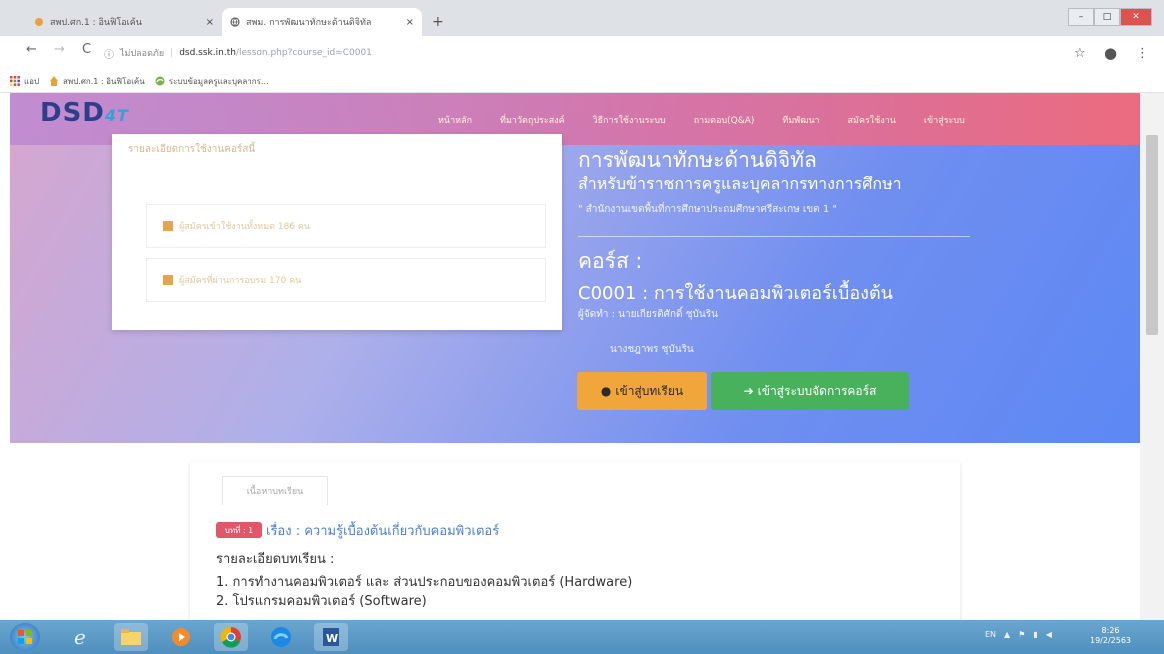  I want to click on site-logo: DSD4T, so click(84, 113).